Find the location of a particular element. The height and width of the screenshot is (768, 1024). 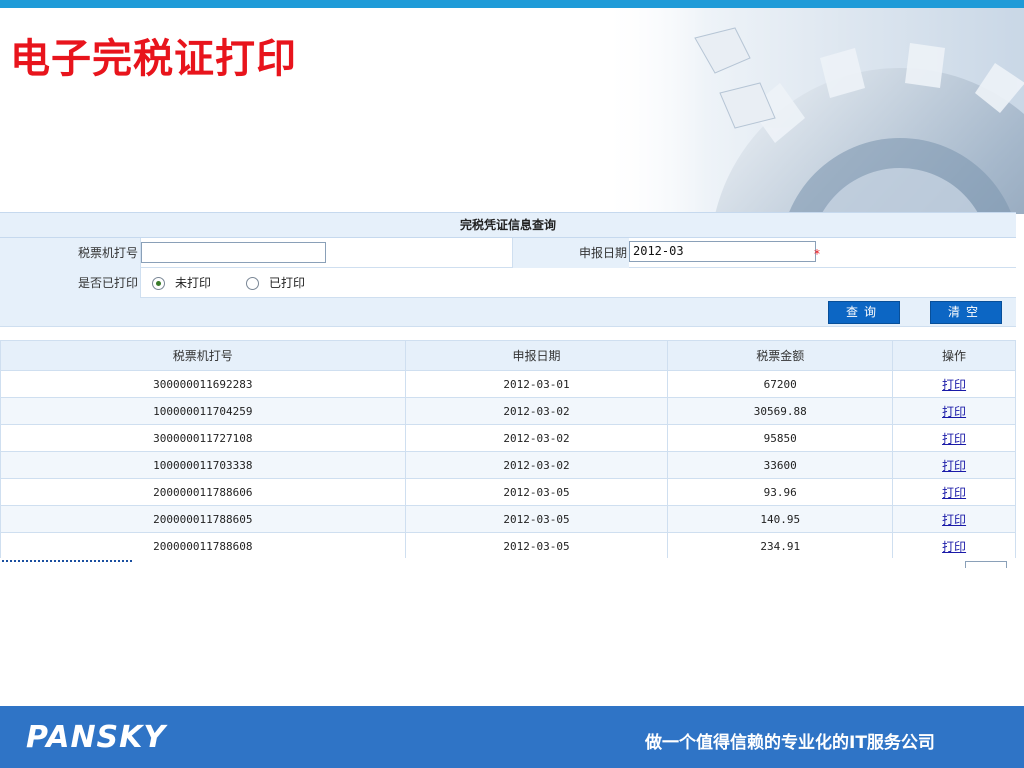

cell-tax-no: 100000011704259 is located at coordinates (203, 411).